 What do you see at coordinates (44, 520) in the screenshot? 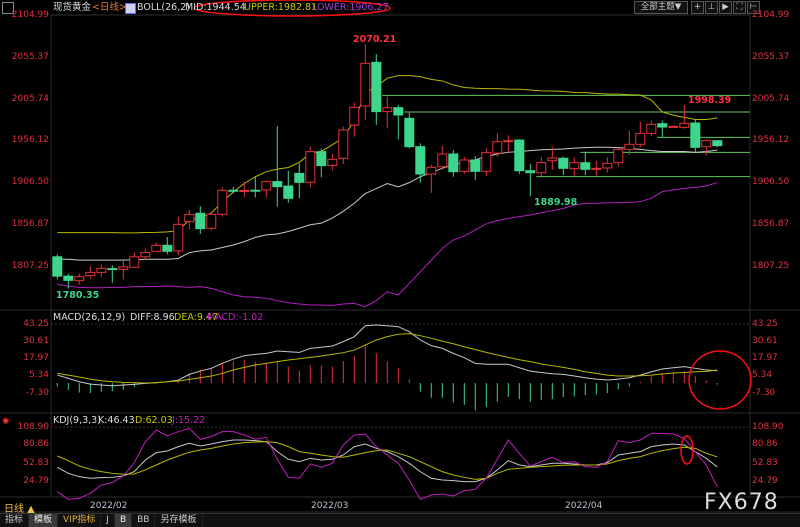
I see `tab-templates: 模板` at bounding box center [44, 520].